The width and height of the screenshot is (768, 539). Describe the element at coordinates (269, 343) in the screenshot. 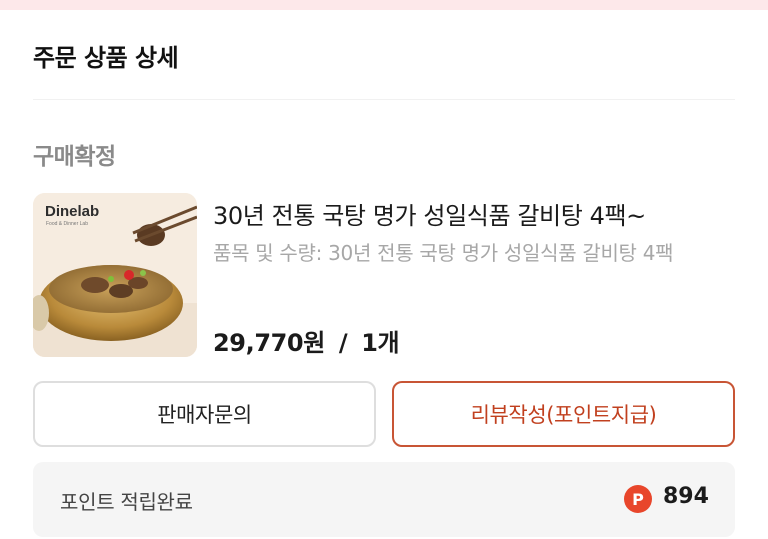

I see `product-price: 29,770원` at that location.